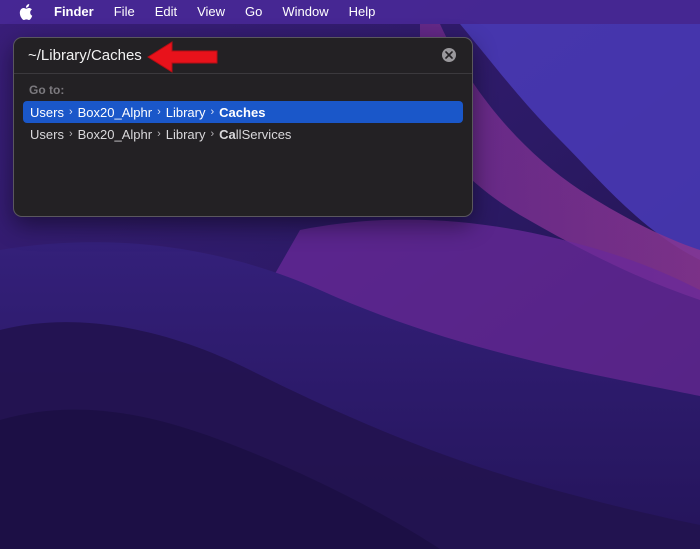 The image size is (700, 549). Describe the element at coordinates (26, 12) in the screenshot. I see `apple-logo-icon` at that location.